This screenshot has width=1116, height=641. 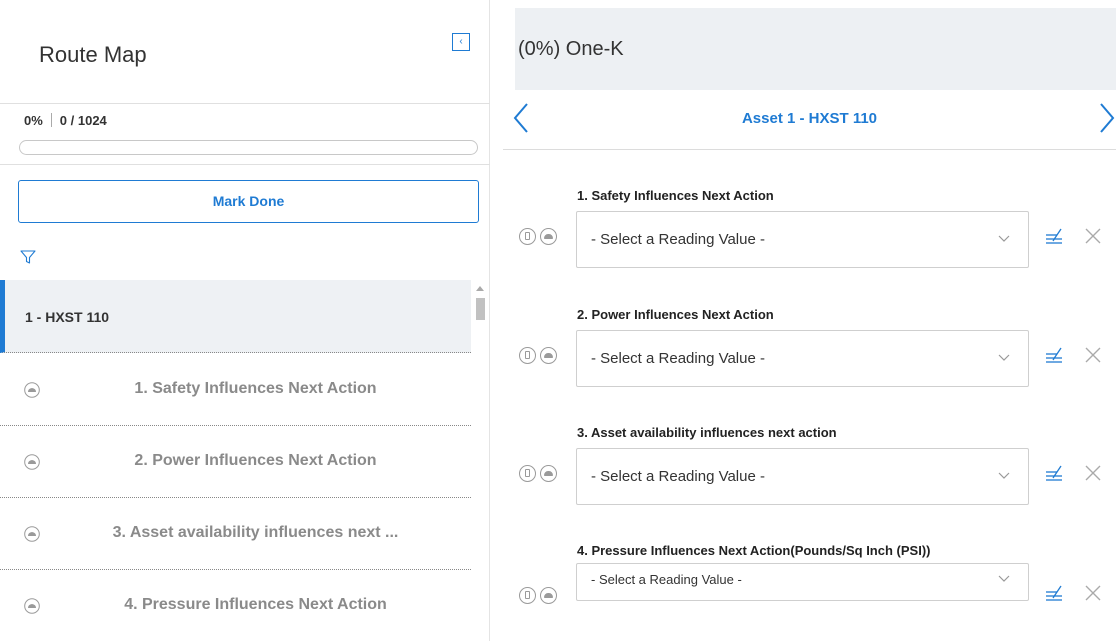 I want to click on chevron-right-icon, so click(x=1105, y=118).